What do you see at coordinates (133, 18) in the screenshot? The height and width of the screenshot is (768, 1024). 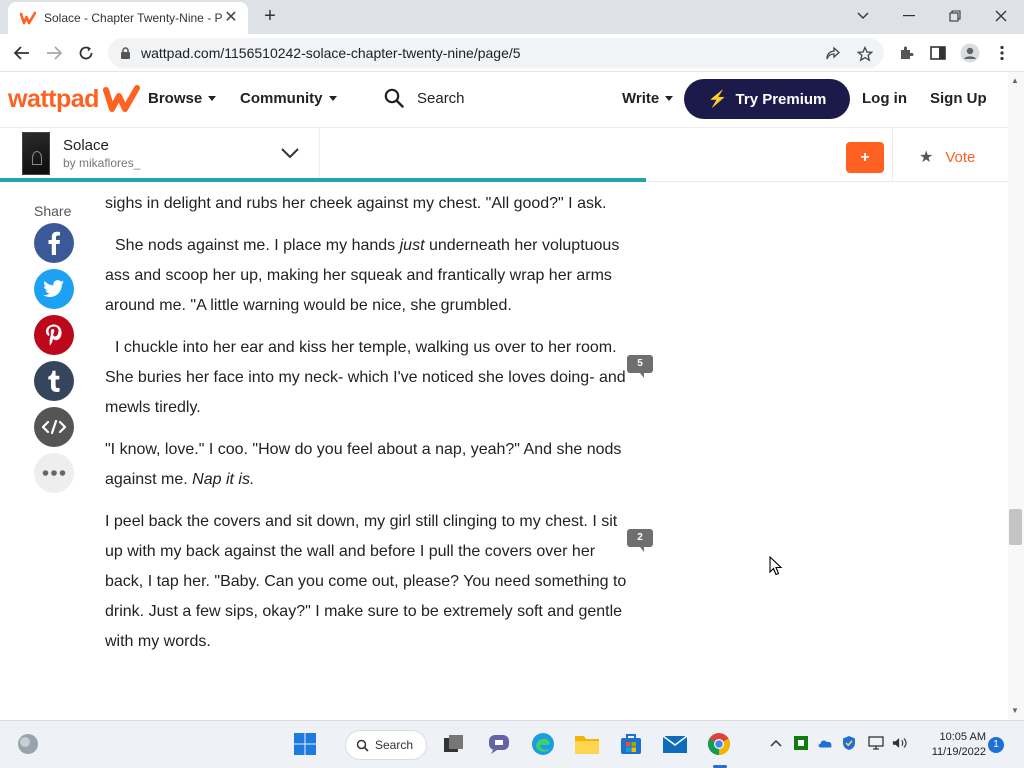 I see `tab-title: Solace - Chapter Twenty-Nine - P` at bounding box center [133, 18].